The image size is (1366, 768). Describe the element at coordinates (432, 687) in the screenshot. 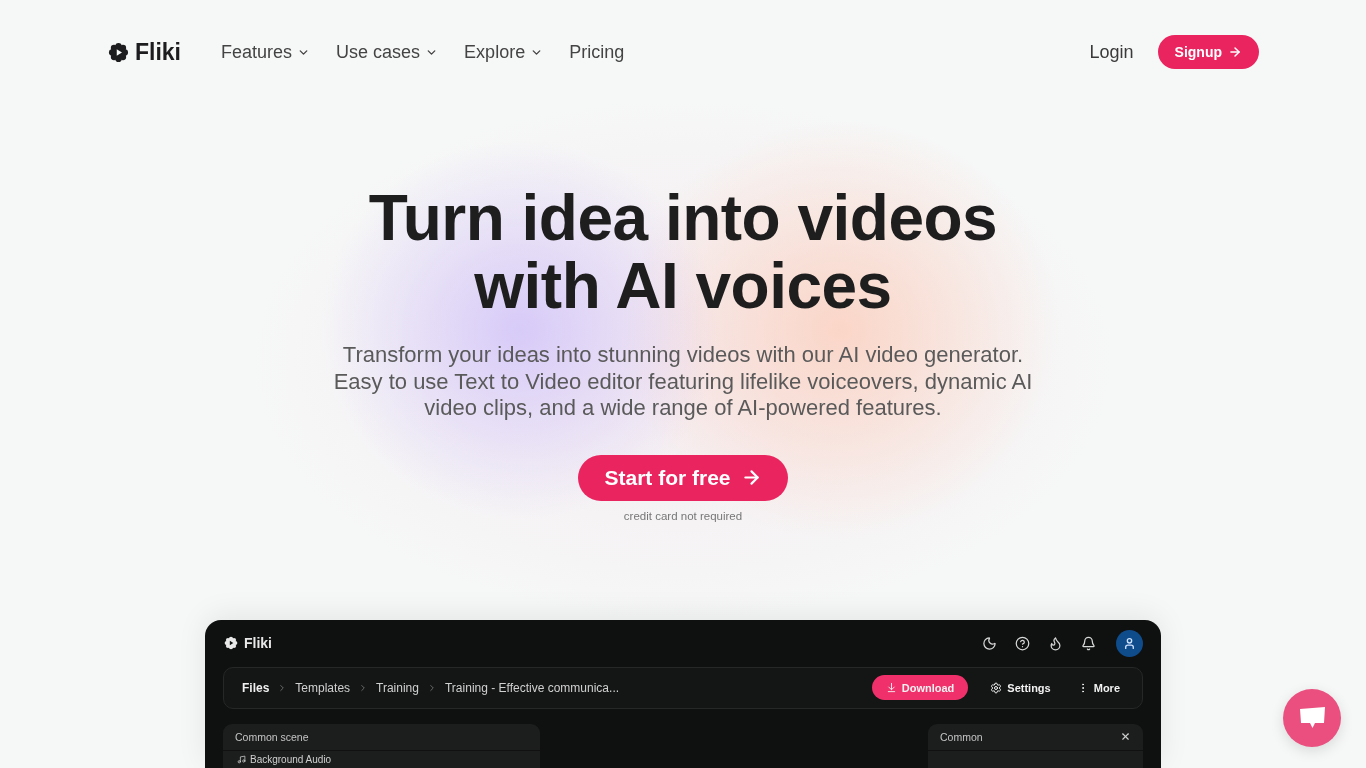

I see `chevron-right-icon` at that location.